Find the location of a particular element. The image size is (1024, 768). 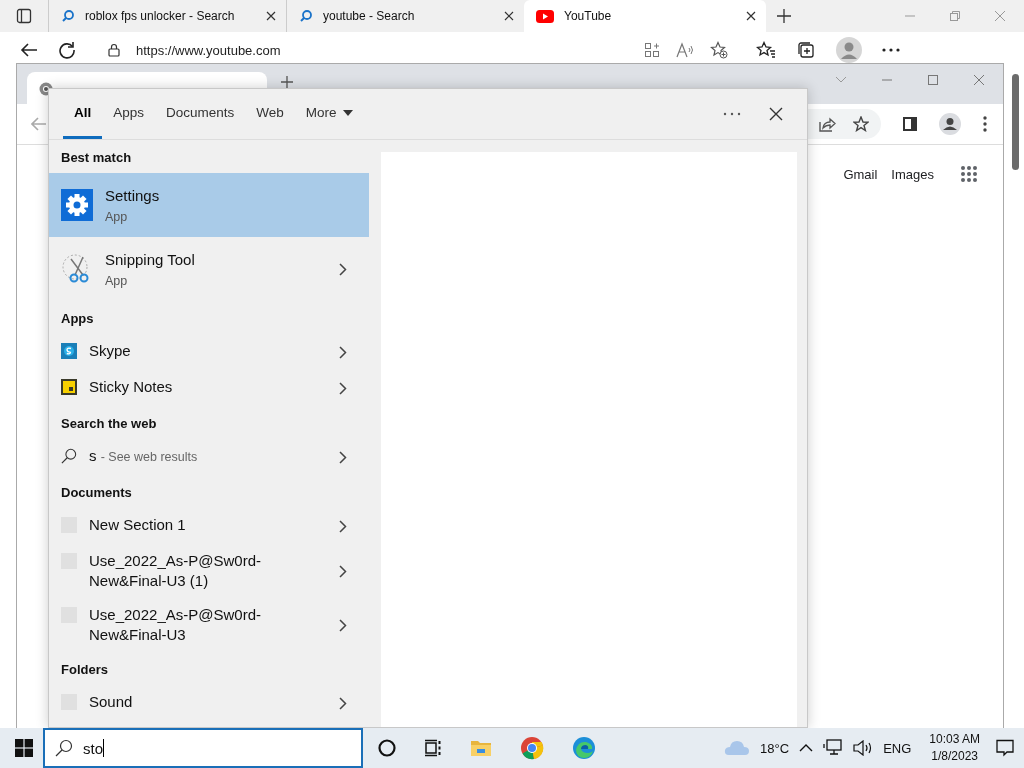

group-heading: Apps is located at coordinates (77, 319).